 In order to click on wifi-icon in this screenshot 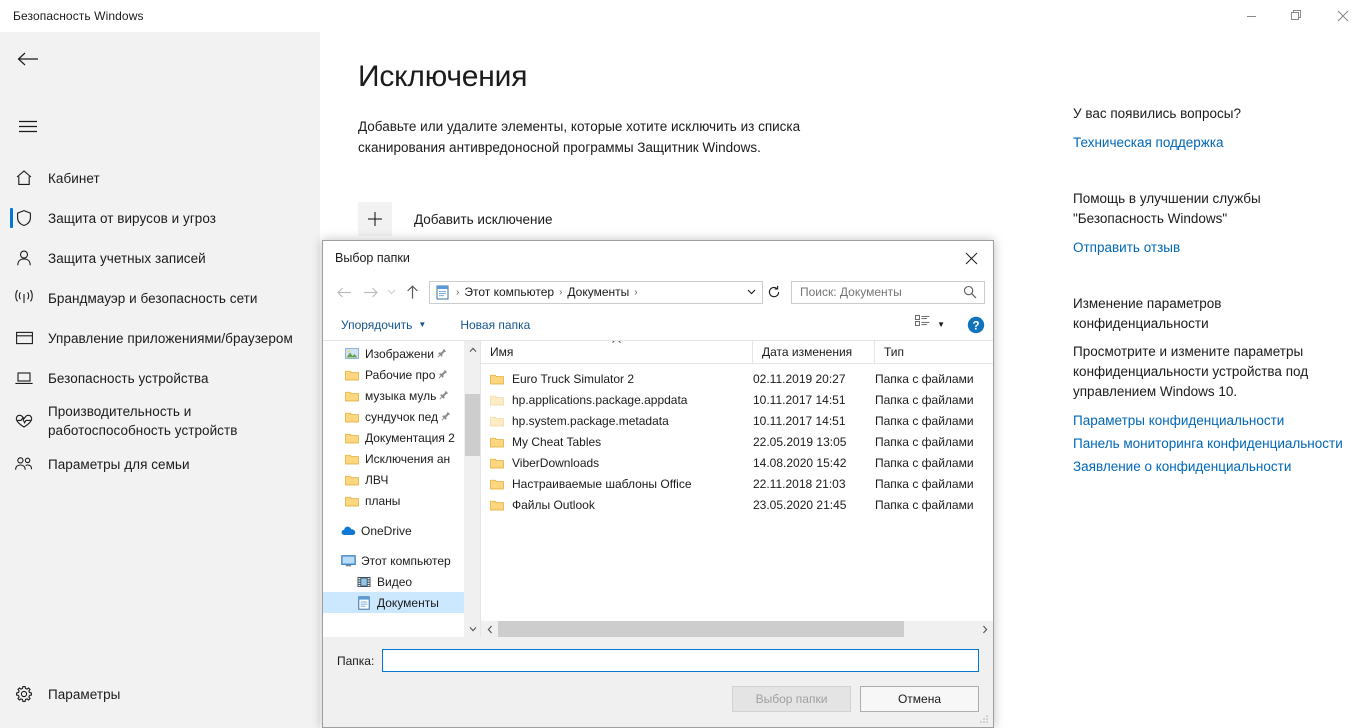, I will do `click(24, 298)`.